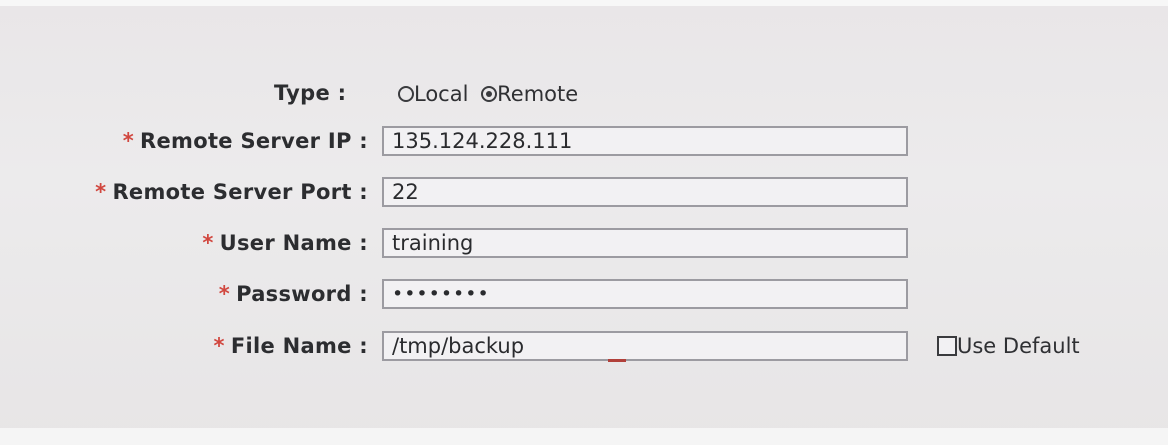 Image resolution: width=1168 pixels, height=445 pixels. What do you see at coordinates (310, 93) in the screenshot?
I see `type-label: Type :` at bounding box center [310, 93].